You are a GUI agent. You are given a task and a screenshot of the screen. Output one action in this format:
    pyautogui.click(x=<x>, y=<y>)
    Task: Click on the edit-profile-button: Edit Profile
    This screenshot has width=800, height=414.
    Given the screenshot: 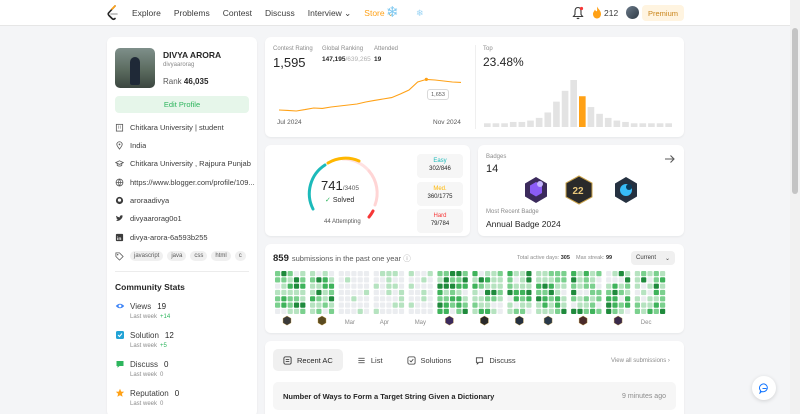 What is the action you would take?
    pyautogui.click(x=182, y=104)
    